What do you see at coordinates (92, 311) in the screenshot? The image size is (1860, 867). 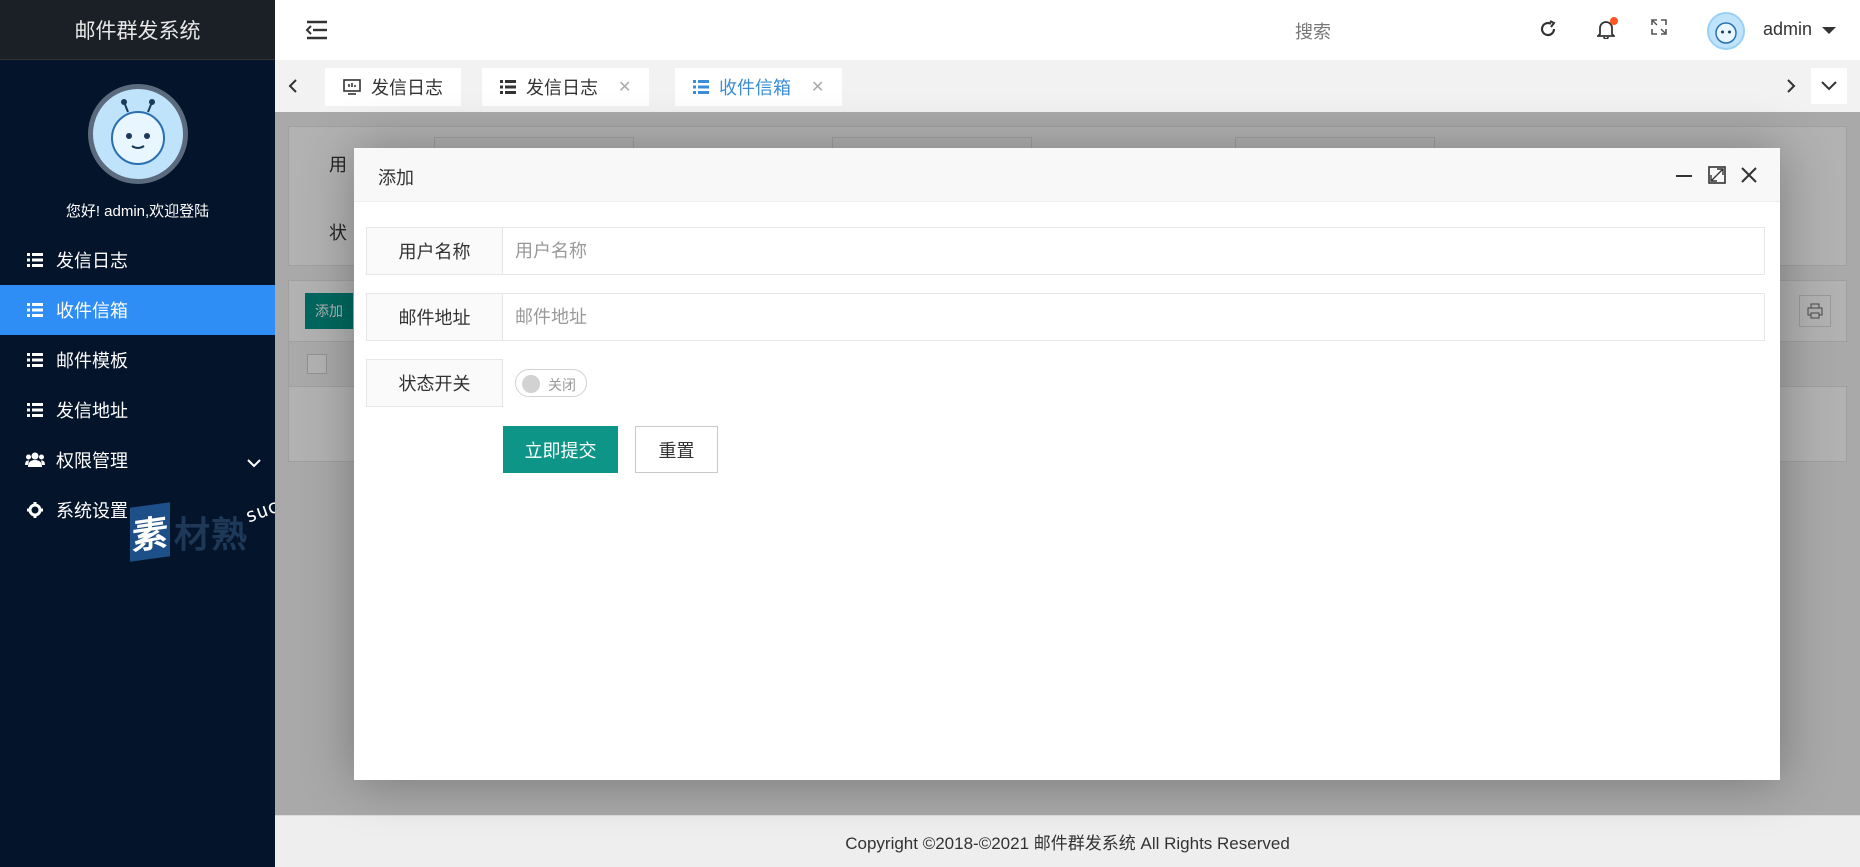 I see `sidebar-item-label: 收件信箱` at bounding box center [92, 311].